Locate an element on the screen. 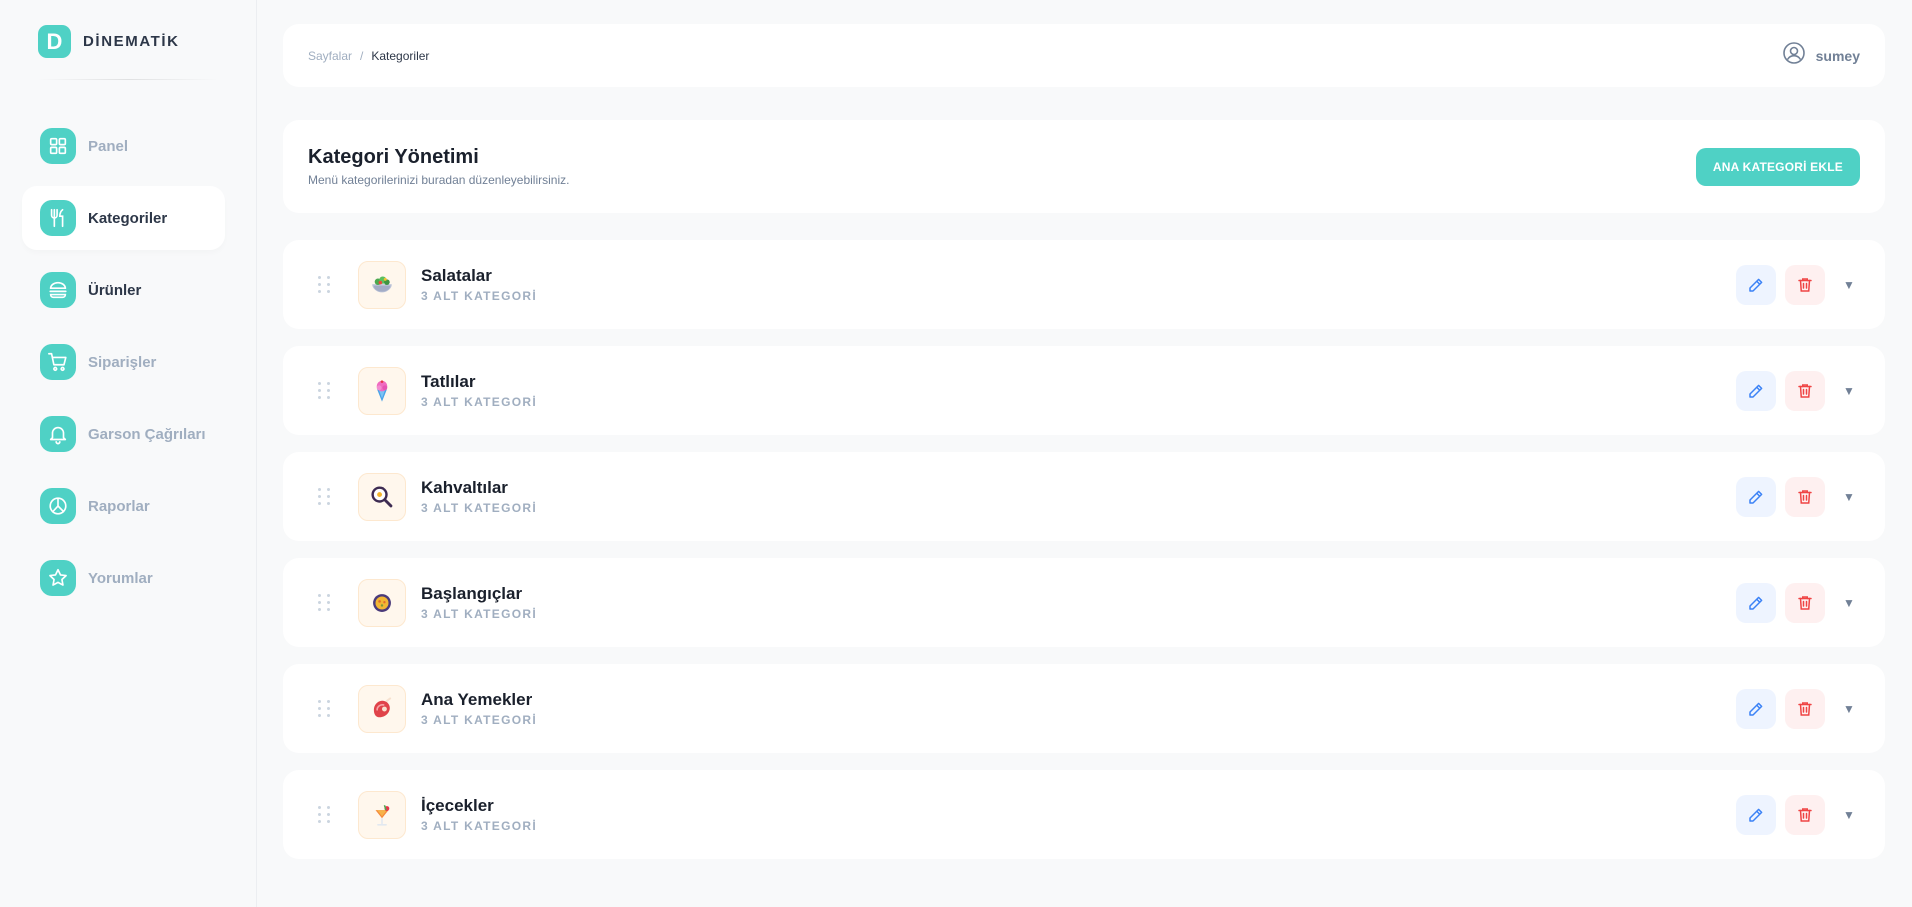 The height and width of the screenshot is (907, 1912). page-title: Kategori Yönetimi is located at coordinates (393, 157).